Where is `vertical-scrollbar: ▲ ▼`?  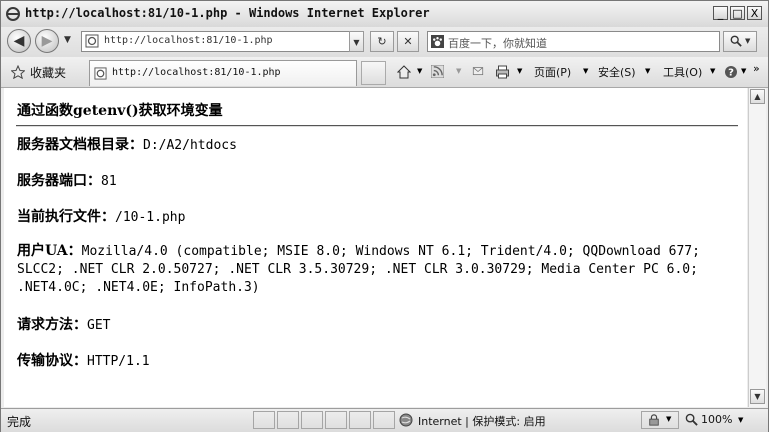
vertical-scrollbar: ▲ ▼ is located at coordinates (757, 247).